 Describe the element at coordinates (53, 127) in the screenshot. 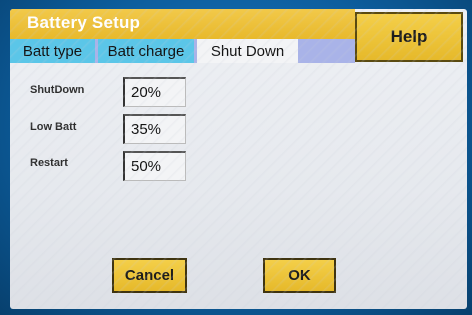

I see `low-batt-label: Low Batt` at that location.